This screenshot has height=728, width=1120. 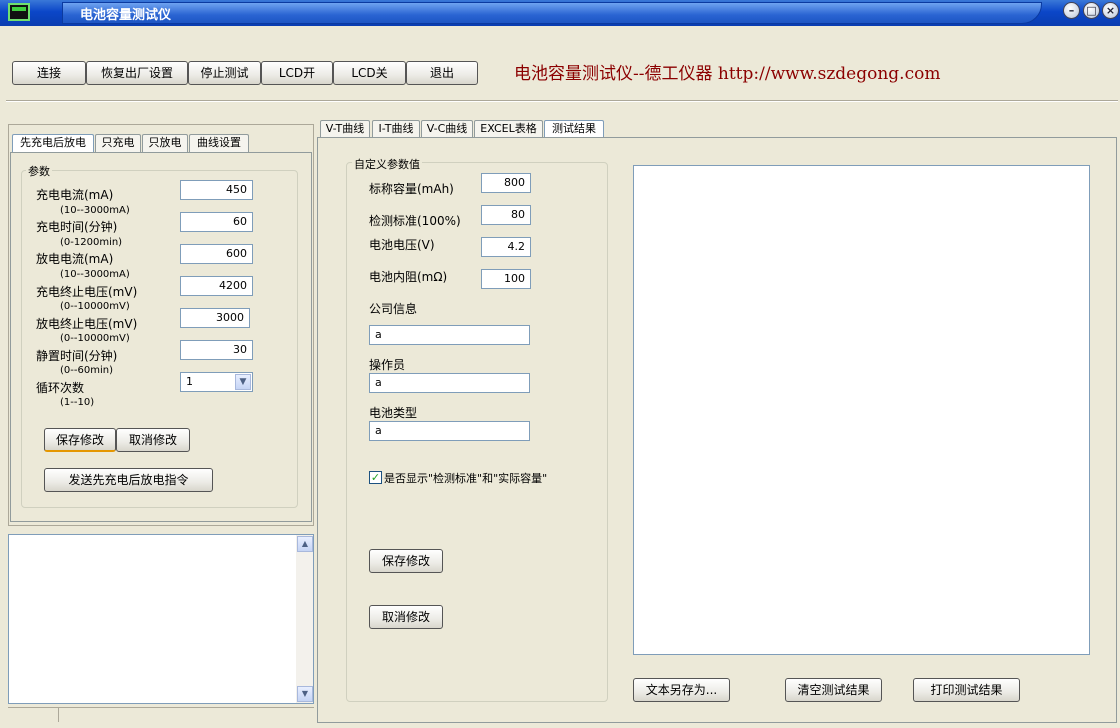 I want to click on tab-charge-only: 只充电, so click(x=118, y=143).